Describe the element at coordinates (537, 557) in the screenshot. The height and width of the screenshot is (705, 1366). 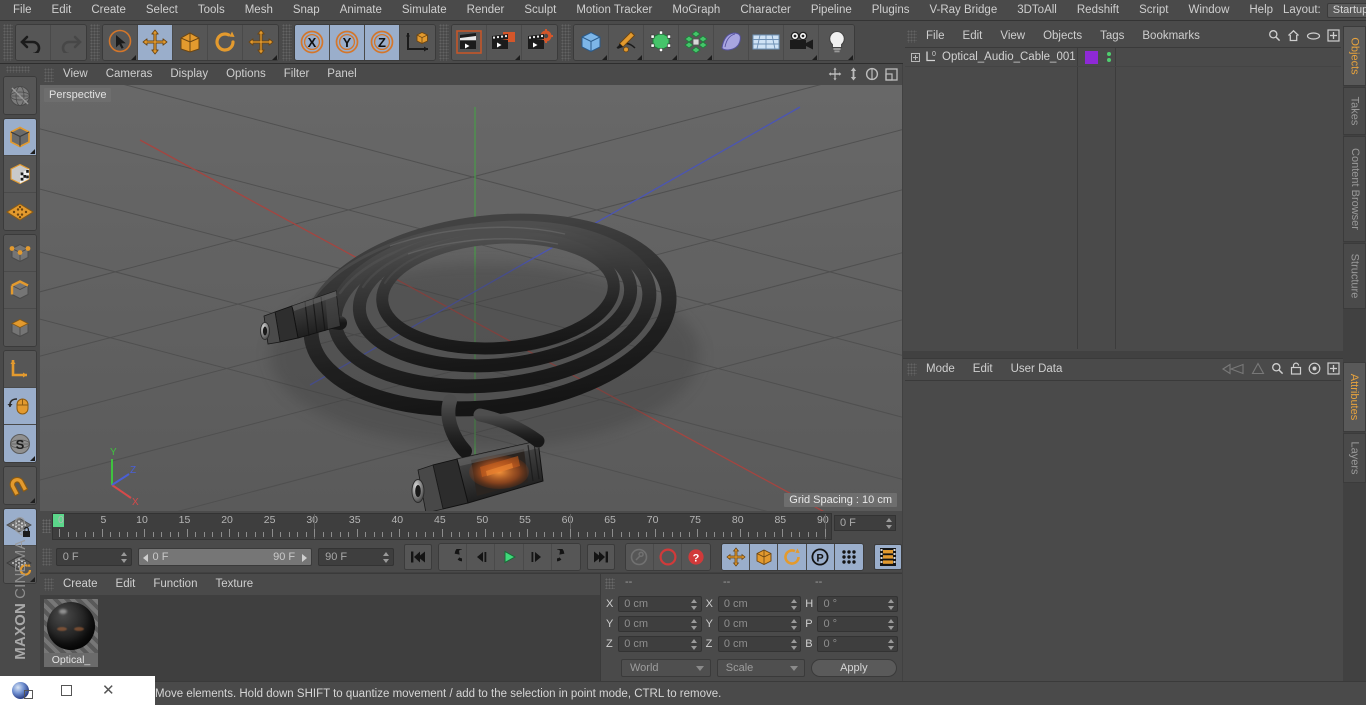
I see `go-to-next-frame-button` at that location.